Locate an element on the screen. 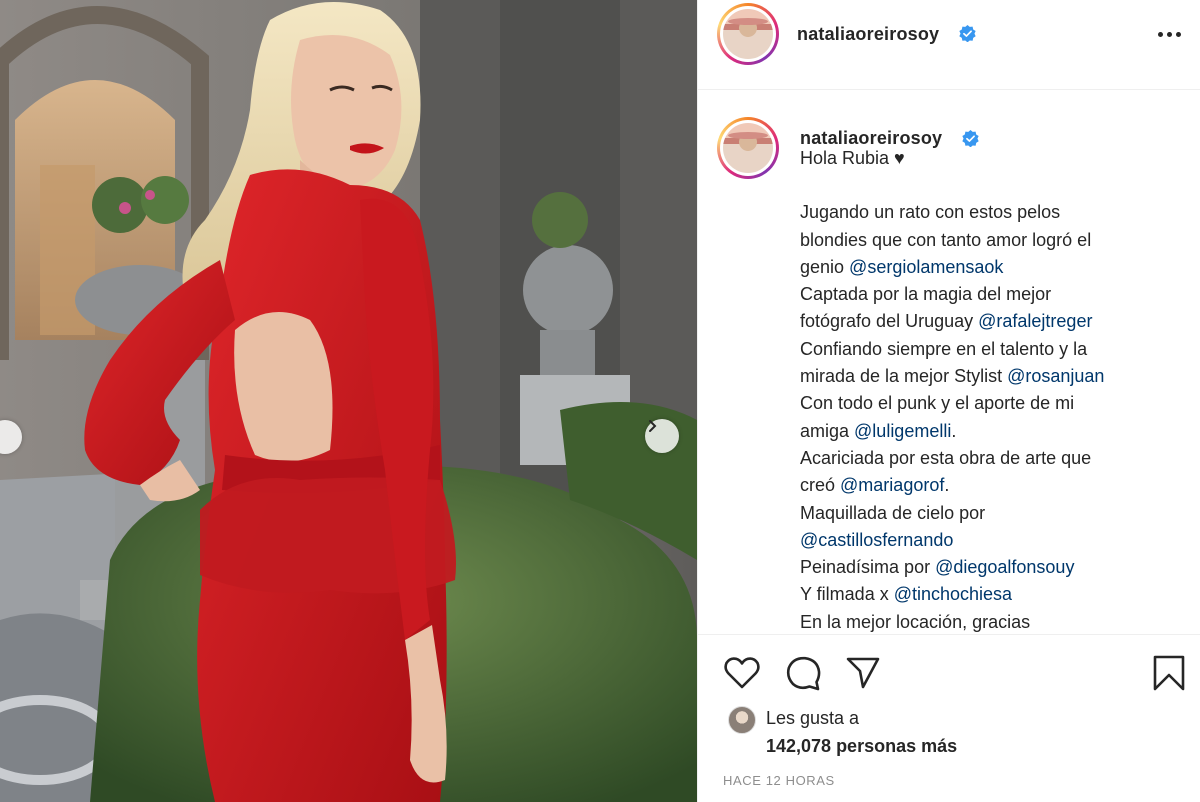 Image resolution: width=1200 pixels, height=802 pixels. caption-line: Y filmada x @tinchochiesa is located at coordinates (990, 594).